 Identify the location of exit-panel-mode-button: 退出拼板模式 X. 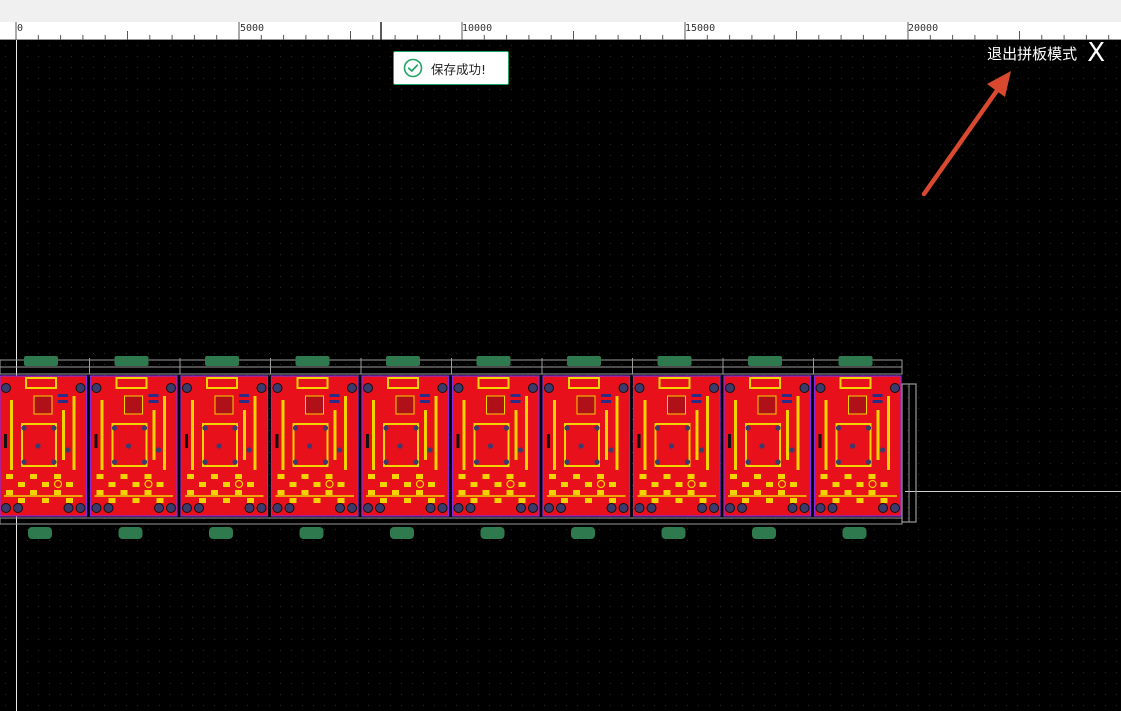
(1046, 53).